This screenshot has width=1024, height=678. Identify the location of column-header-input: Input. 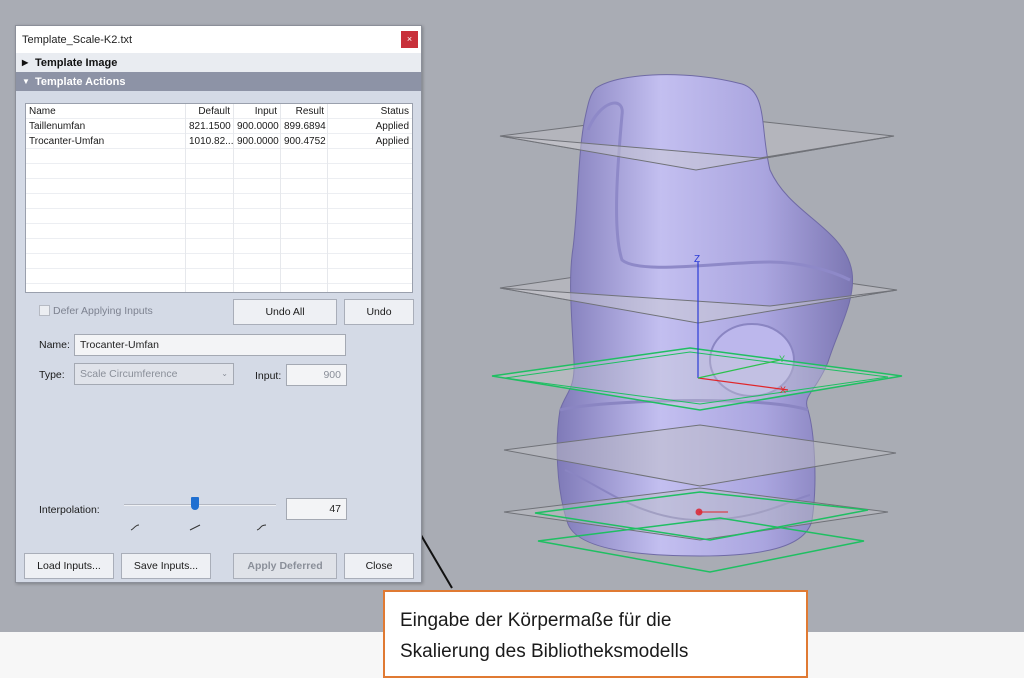
(257, 111).